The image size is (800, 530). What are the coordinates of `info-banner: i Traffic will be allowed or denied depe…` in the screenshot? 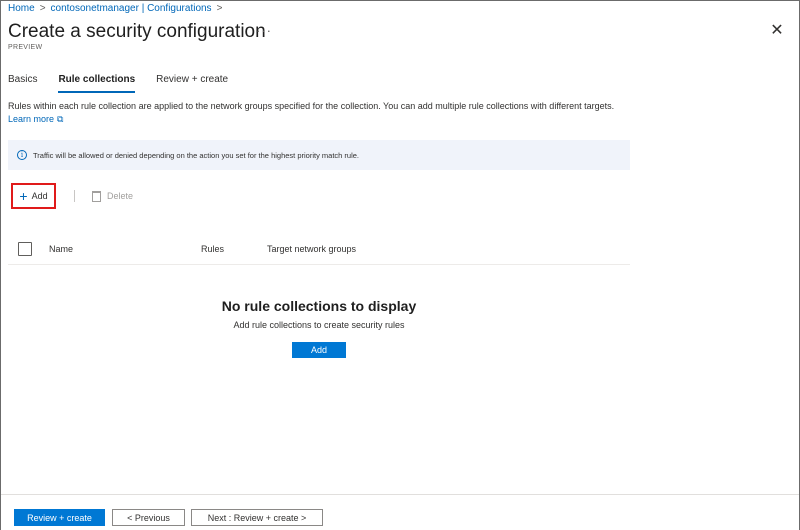 It's located at (319, 155).